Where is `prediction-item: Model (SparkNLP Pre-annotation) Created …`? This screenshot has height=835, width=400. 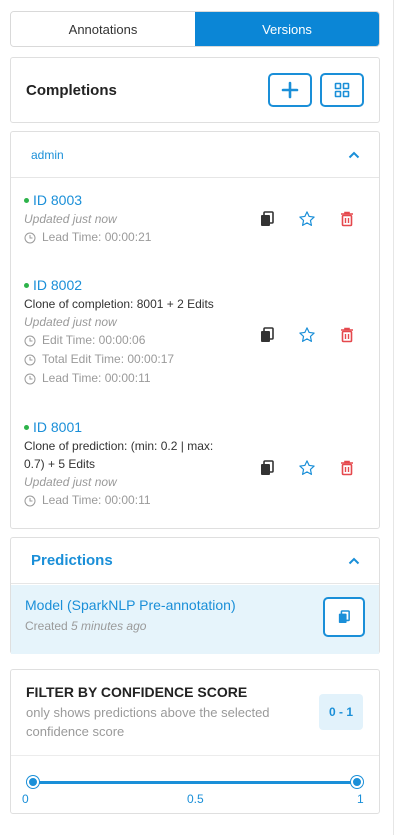 prediction-item: Model (SparkNLP Pre-annotation) Created … is located at coordinates (195, 619).